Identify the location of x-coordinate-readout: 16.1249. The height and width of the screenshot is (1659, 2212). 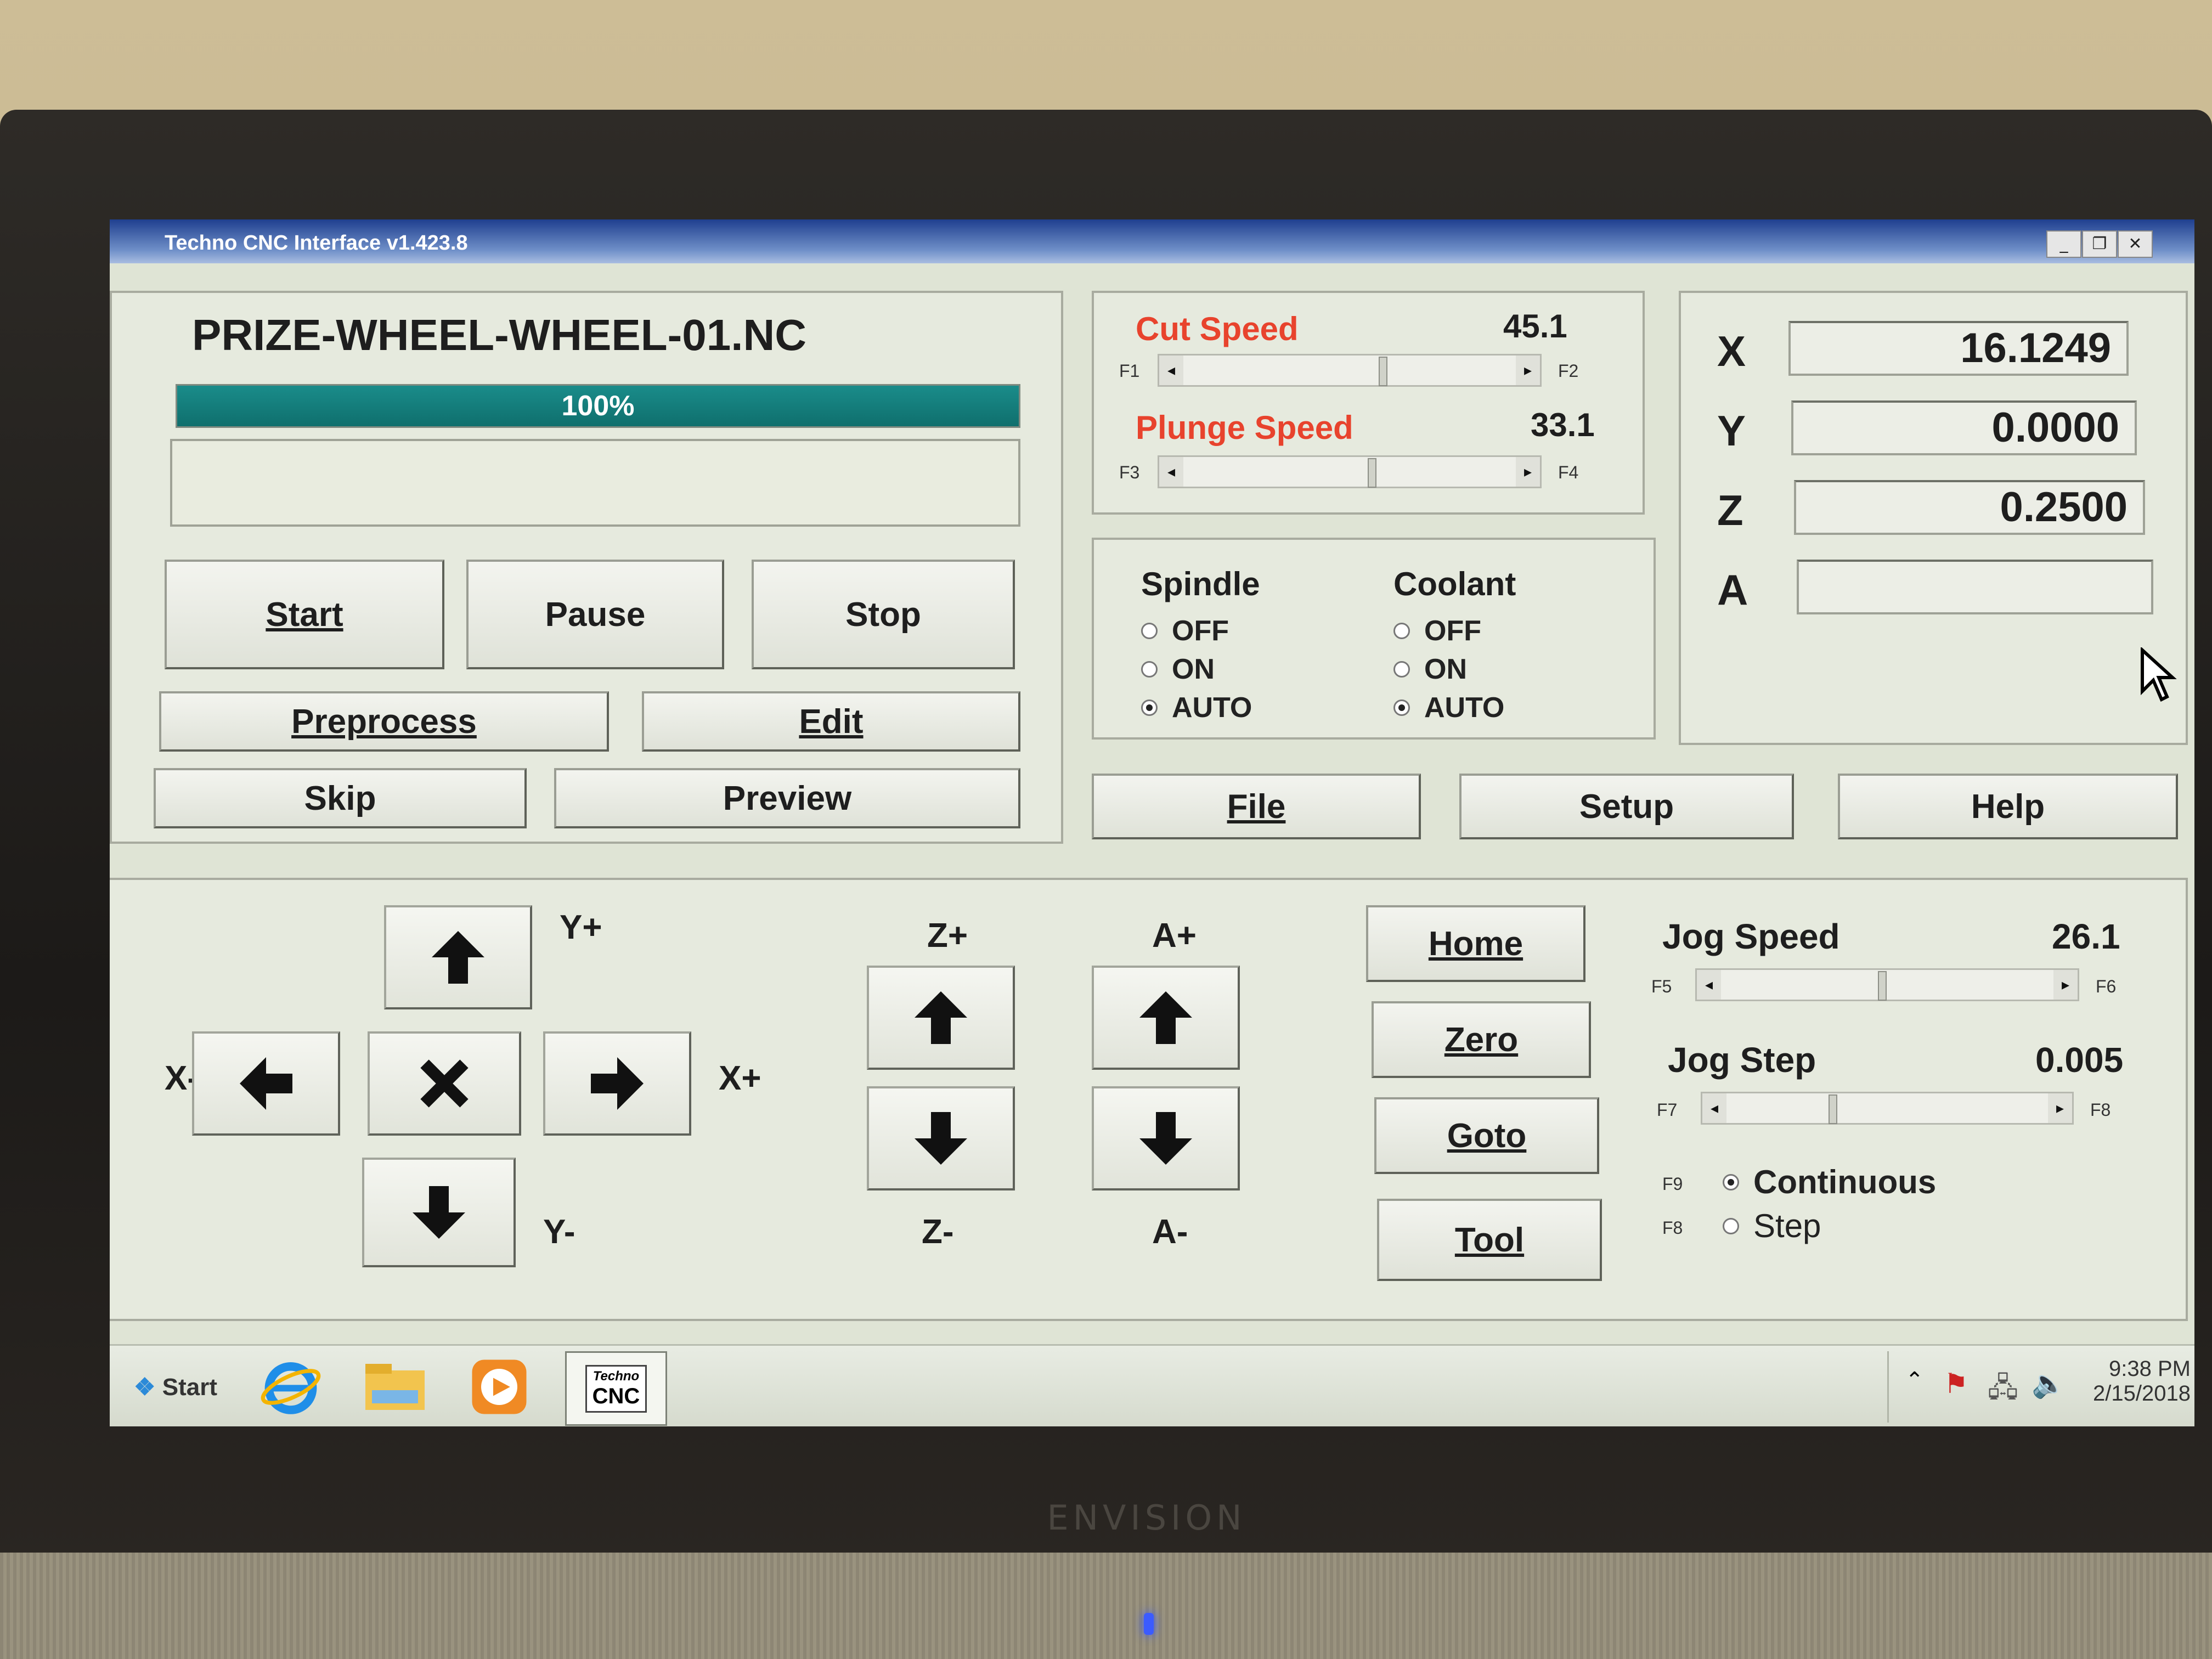
(1958, 349).